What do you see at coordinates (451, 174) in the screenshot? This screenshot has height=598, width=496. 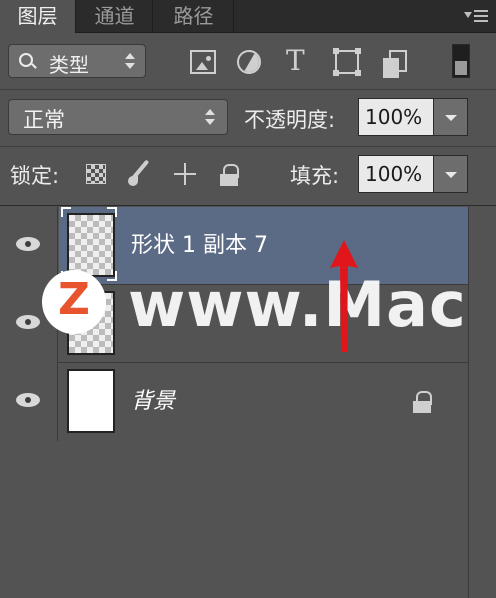 I see `fill-dropdown-button` at bounding box center [451, 174].